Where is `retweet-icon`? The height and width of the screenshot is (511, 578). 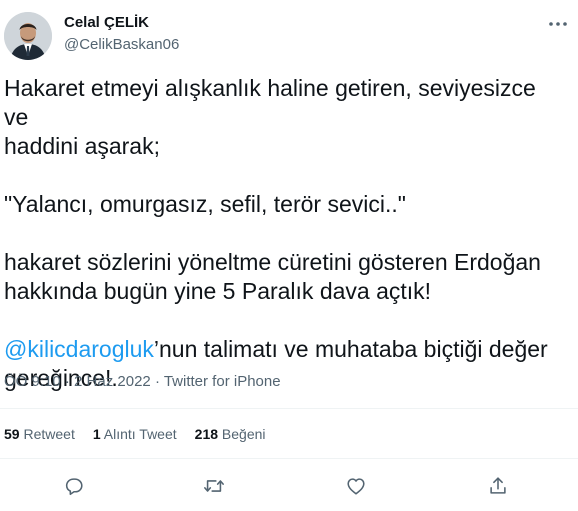 retweet-icon is located at coordinates (214, 486).